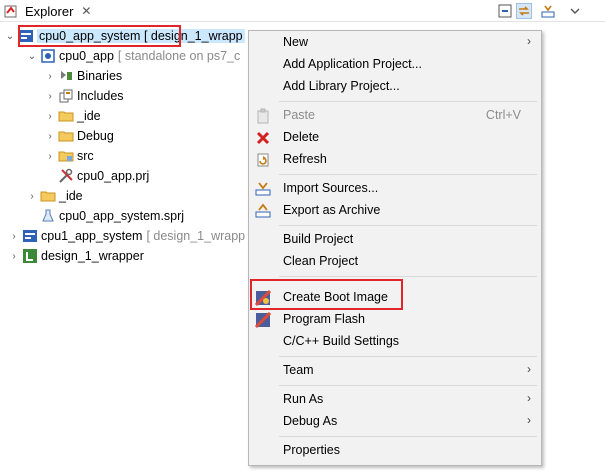 Image resolution: width=605 pixels, height=473 pixels. I want to click on menu-item-export-archive: Export as Archive, so click(395, 211).